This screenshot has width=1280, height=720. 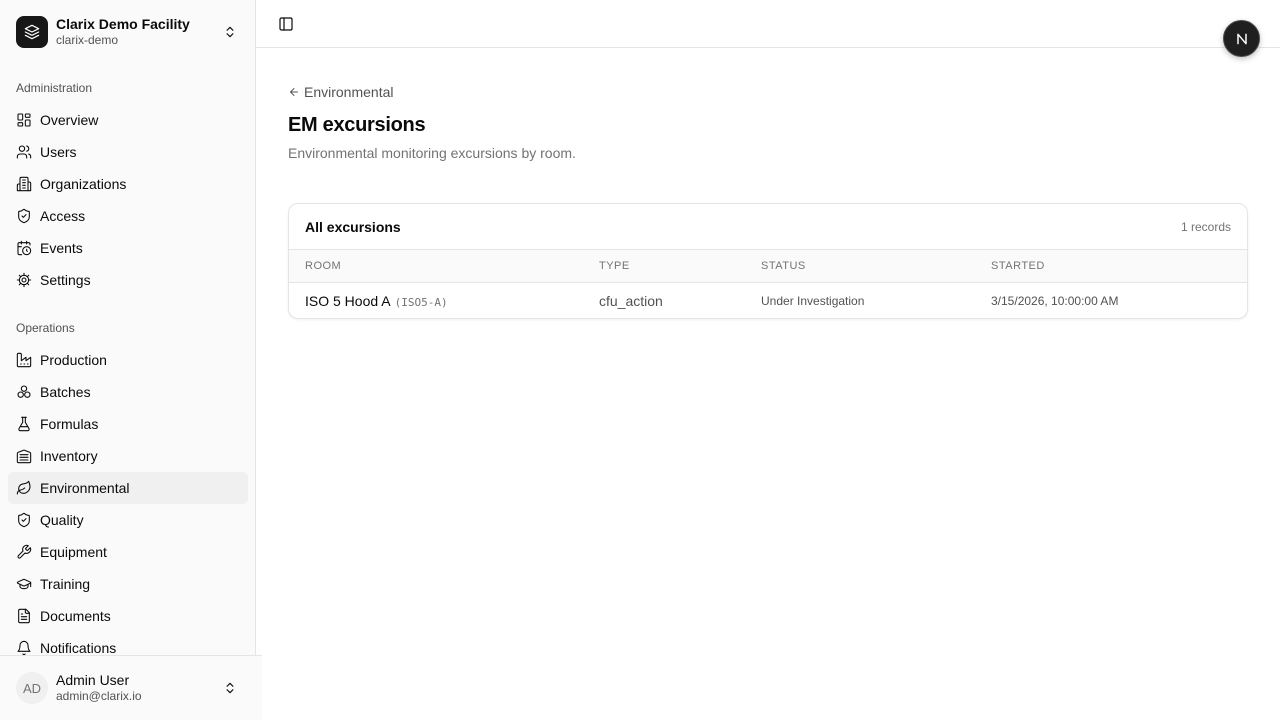 I want to click on sidebar-item-batches: Batches, so click(x=128, y=392).